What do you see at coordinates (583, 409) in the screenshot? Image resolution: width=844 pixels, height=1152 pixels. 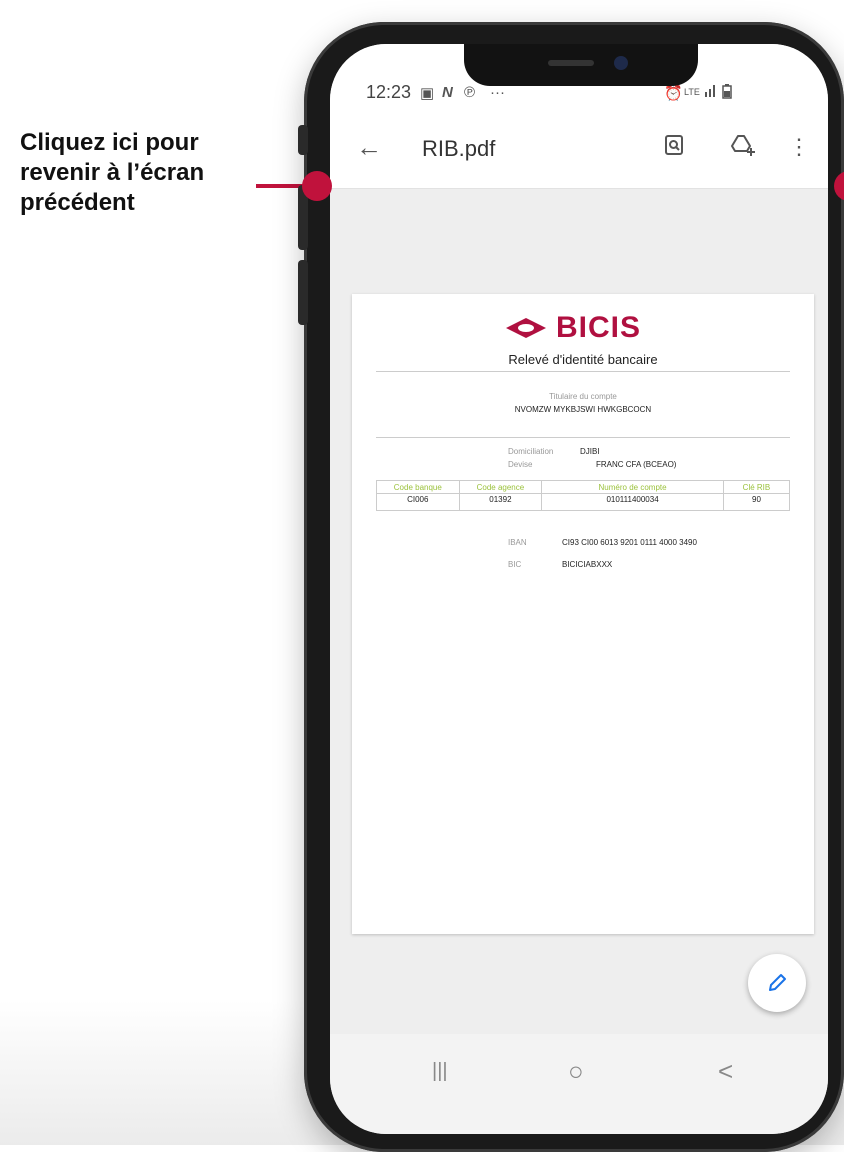 I see `holder-name: NVOMZW MYKBJSWI HWKGBCOCN` at bounding box center [583, 409].